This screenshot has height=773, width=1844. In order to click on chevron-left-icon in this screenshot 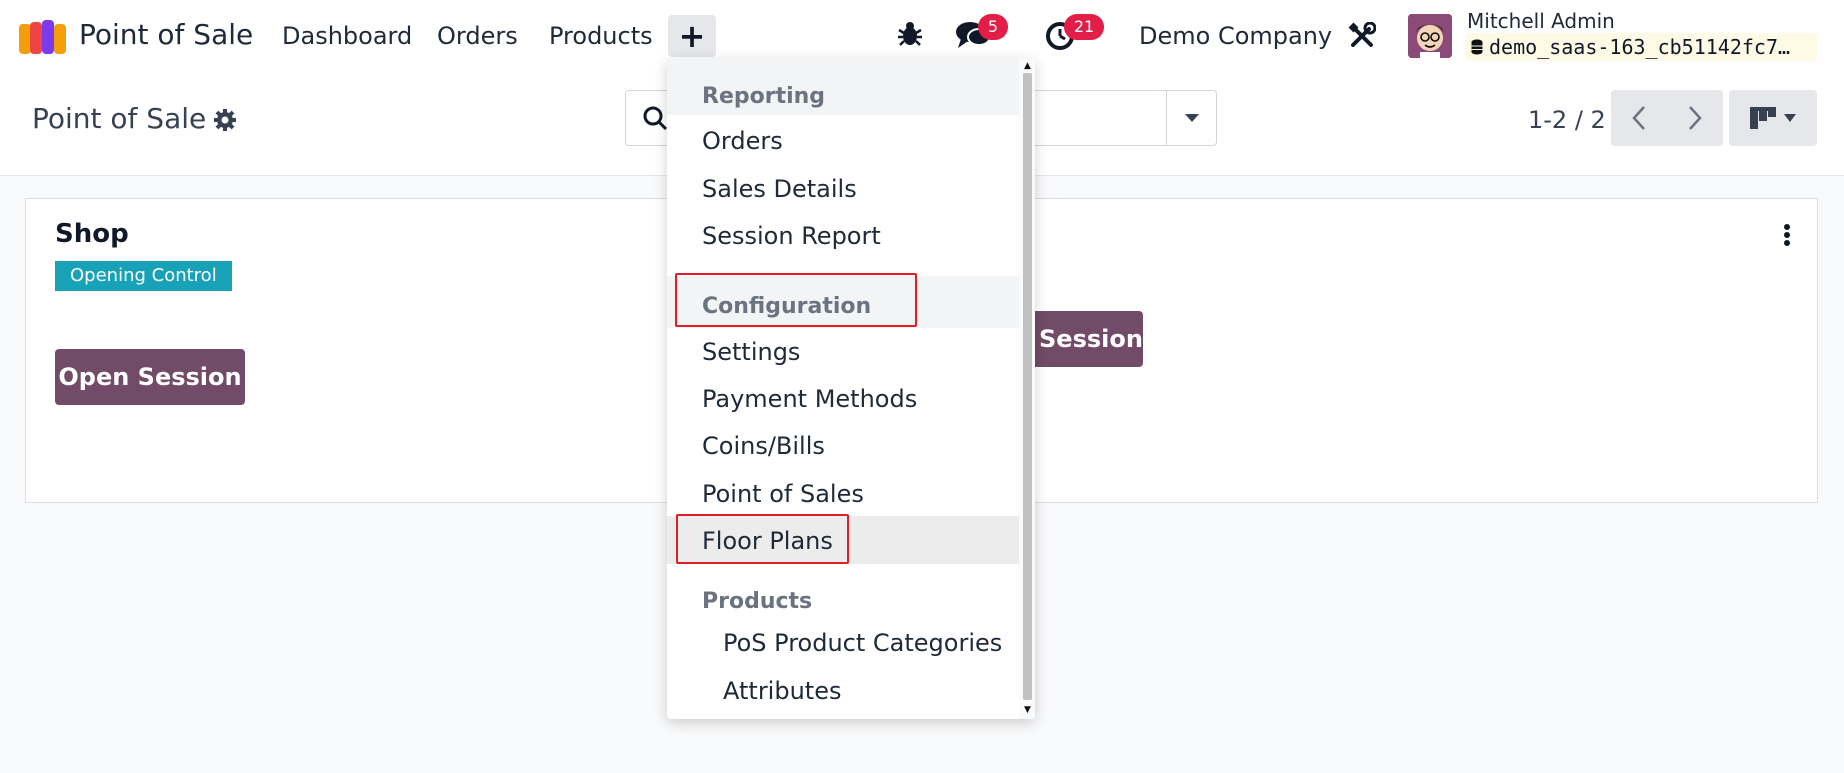, I will do `click(1638, 118)`.